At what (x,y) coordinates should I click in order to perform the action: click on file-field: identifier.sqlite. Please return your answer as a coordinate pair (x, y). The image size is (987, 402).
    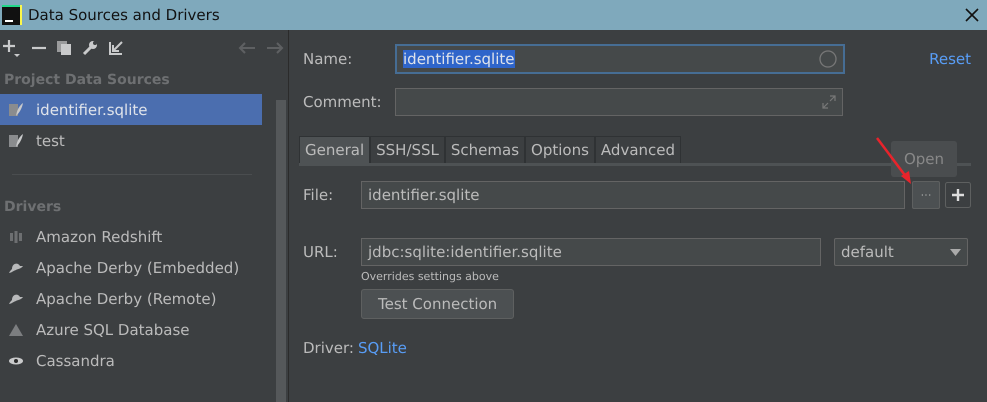
    Looking at the image, I should click on (633, 195).